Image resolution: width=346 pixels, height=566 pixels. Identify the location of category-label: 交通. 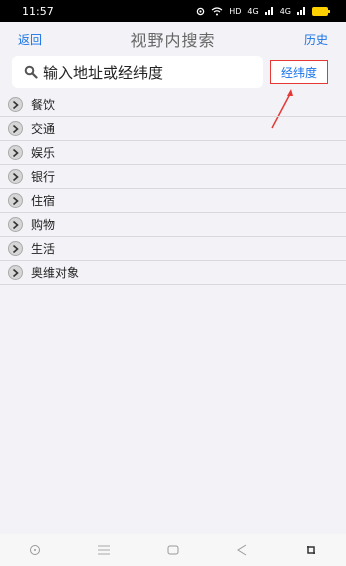
(43, 129).